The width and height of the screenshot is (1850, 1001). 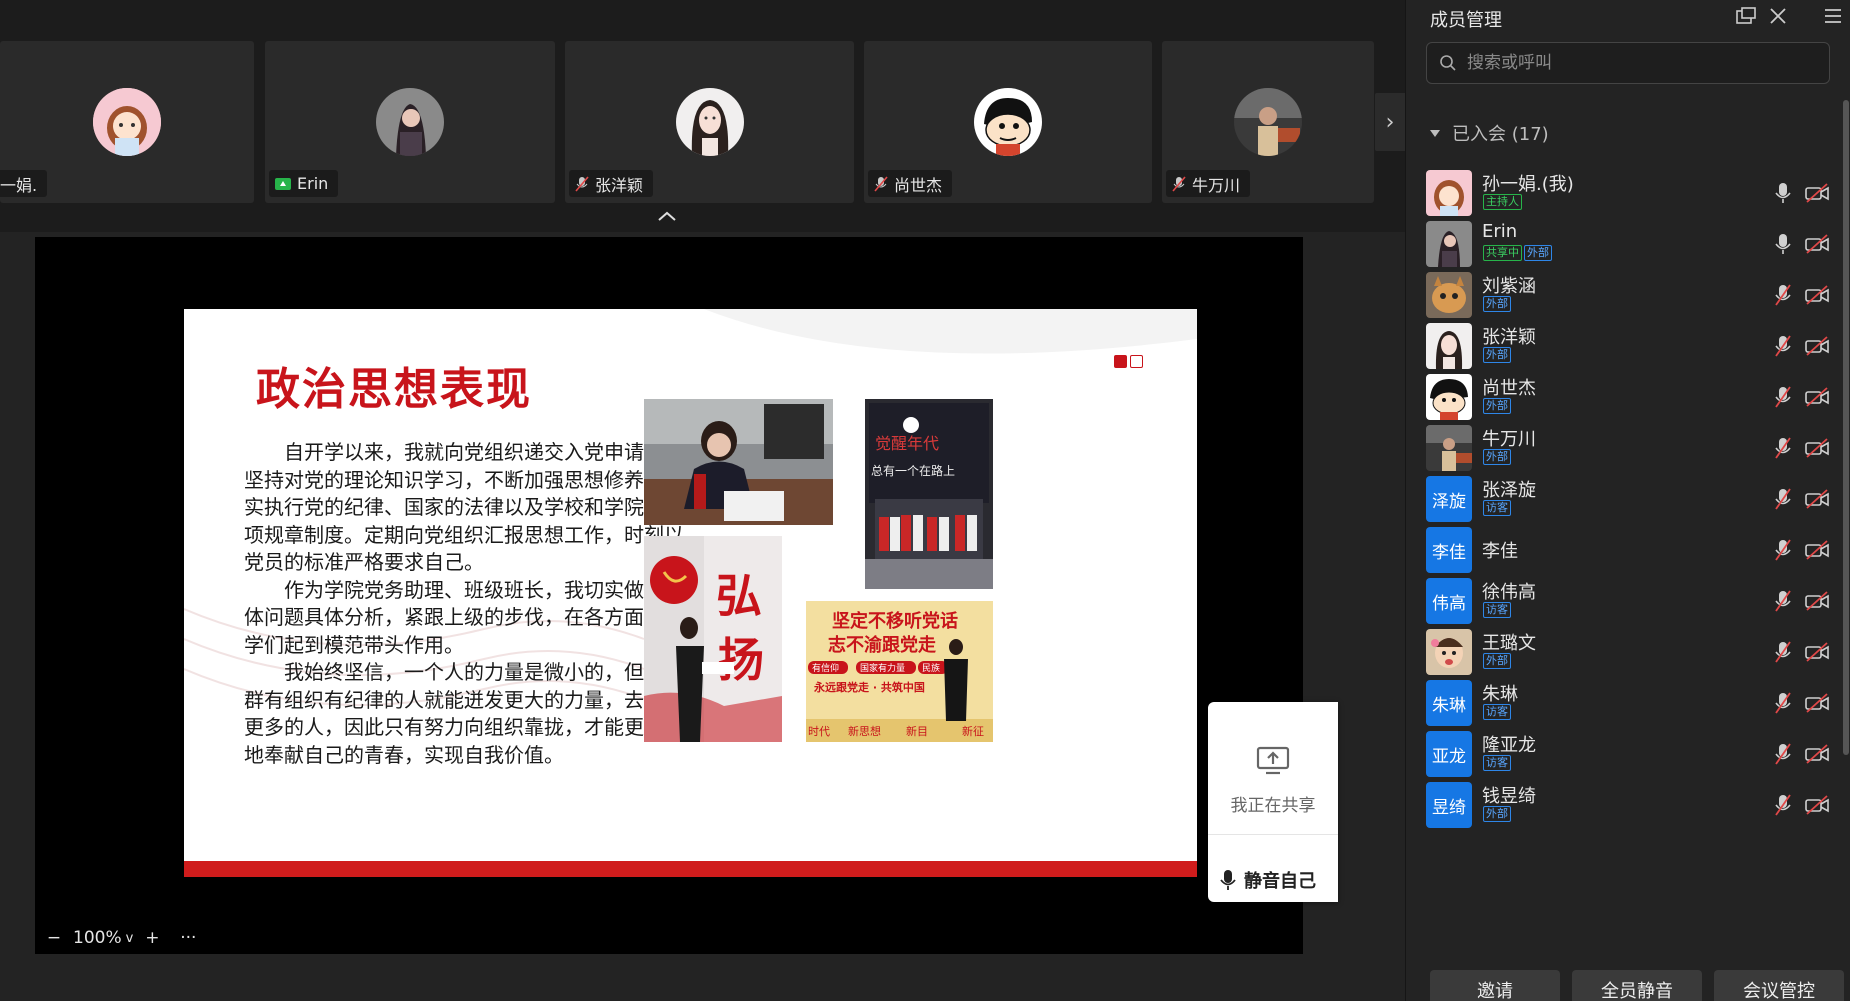 What do you see at coordinates (283, 183) in the screenshot?
I see `sharing-icon` at bounding box center [283, 183].